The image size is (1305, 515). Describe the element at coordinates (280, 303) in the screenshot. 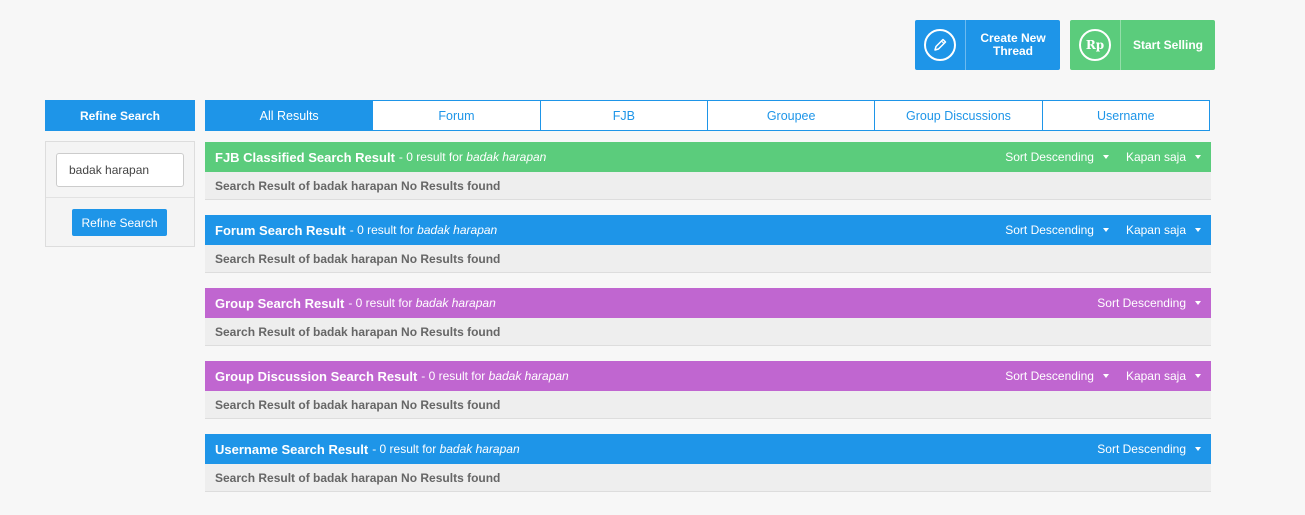

I see `section-title: Group Search Result` at that location.